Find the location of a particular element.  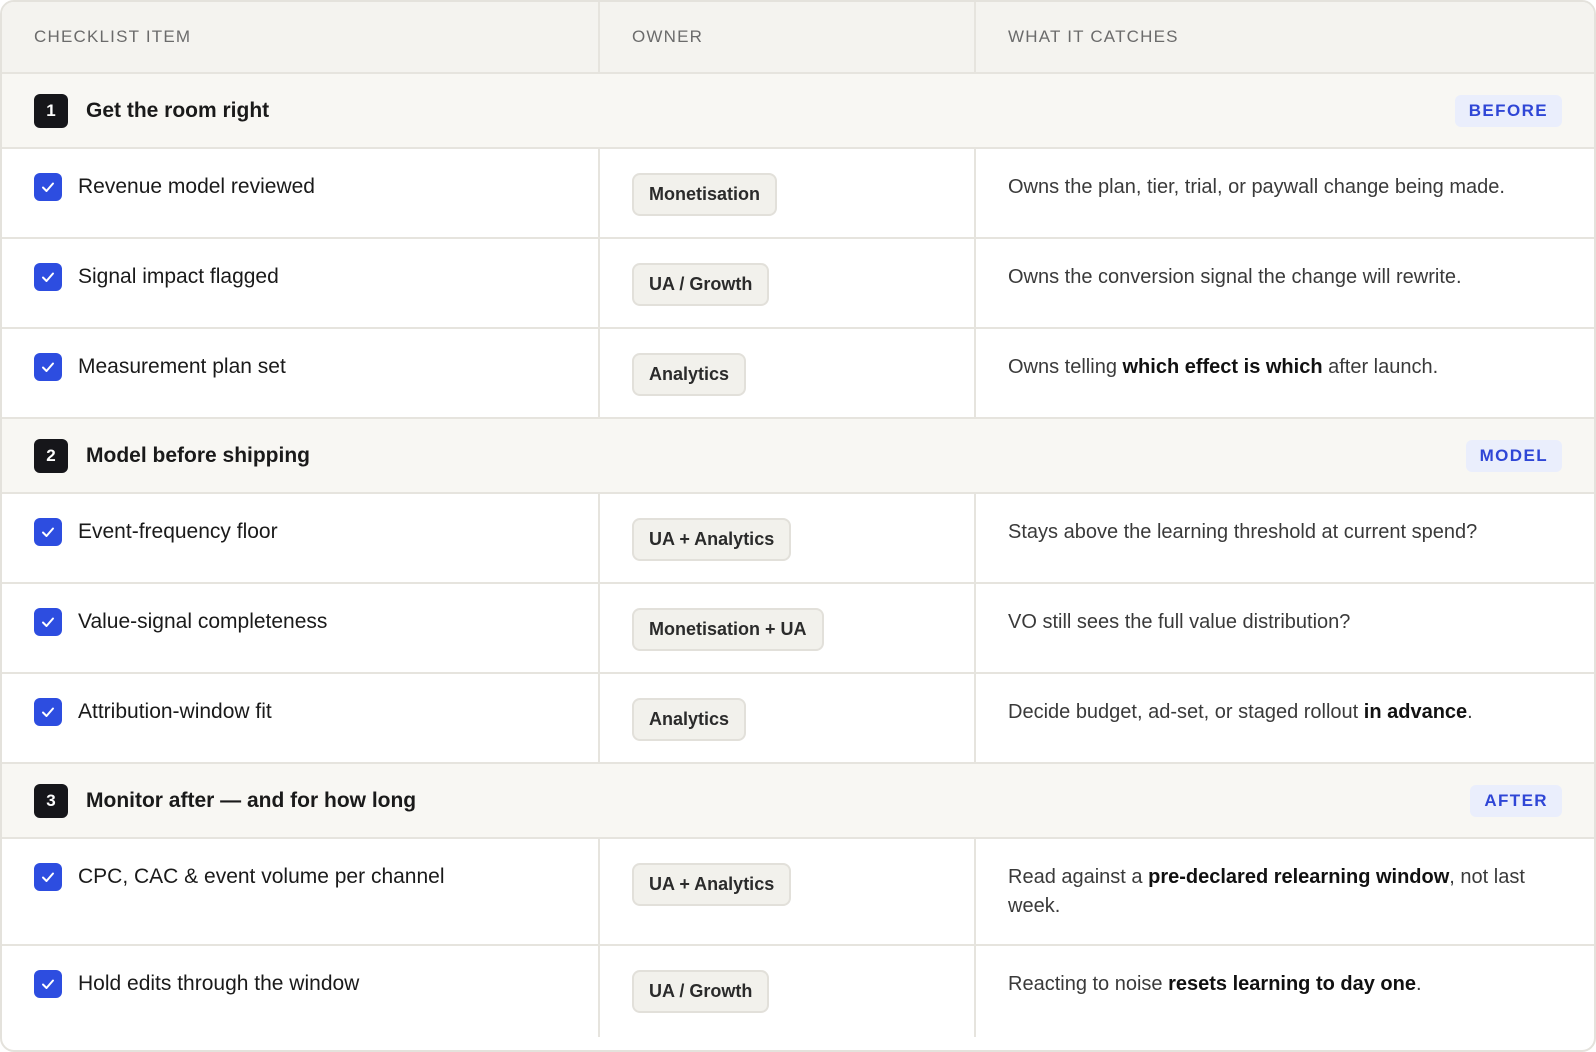

checklist-item-label: Measurement plan set is located at coordinates (182, 366).